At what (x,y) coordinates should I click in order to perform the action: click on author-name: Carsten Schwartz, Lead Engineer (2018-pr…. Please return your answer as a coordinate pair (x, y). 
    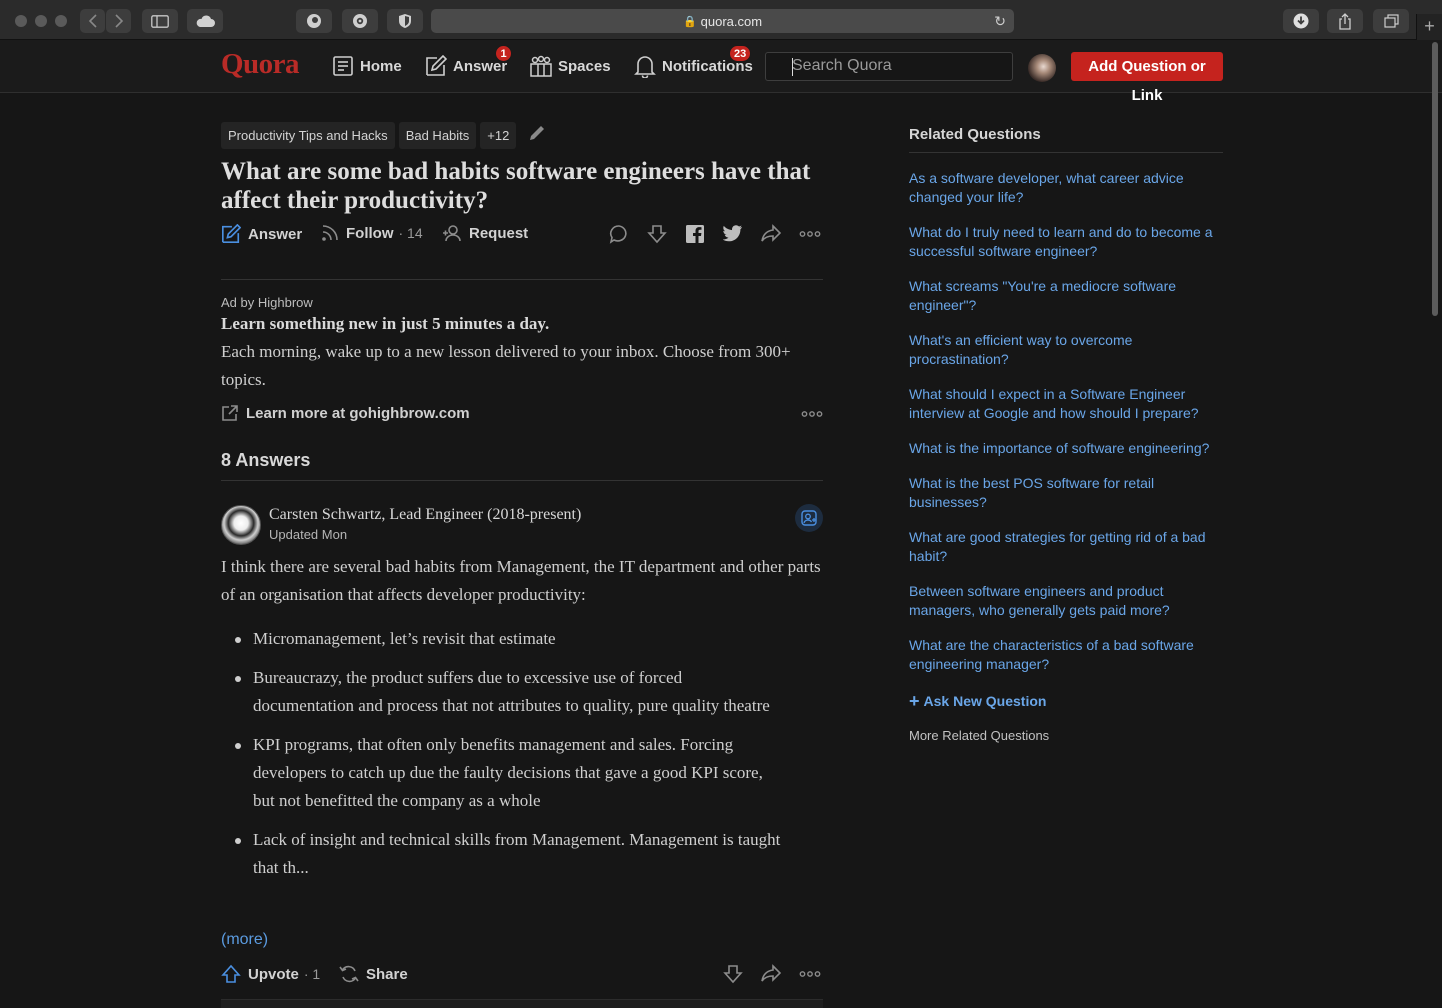
    Looking at the image, I should click on (425, 515).